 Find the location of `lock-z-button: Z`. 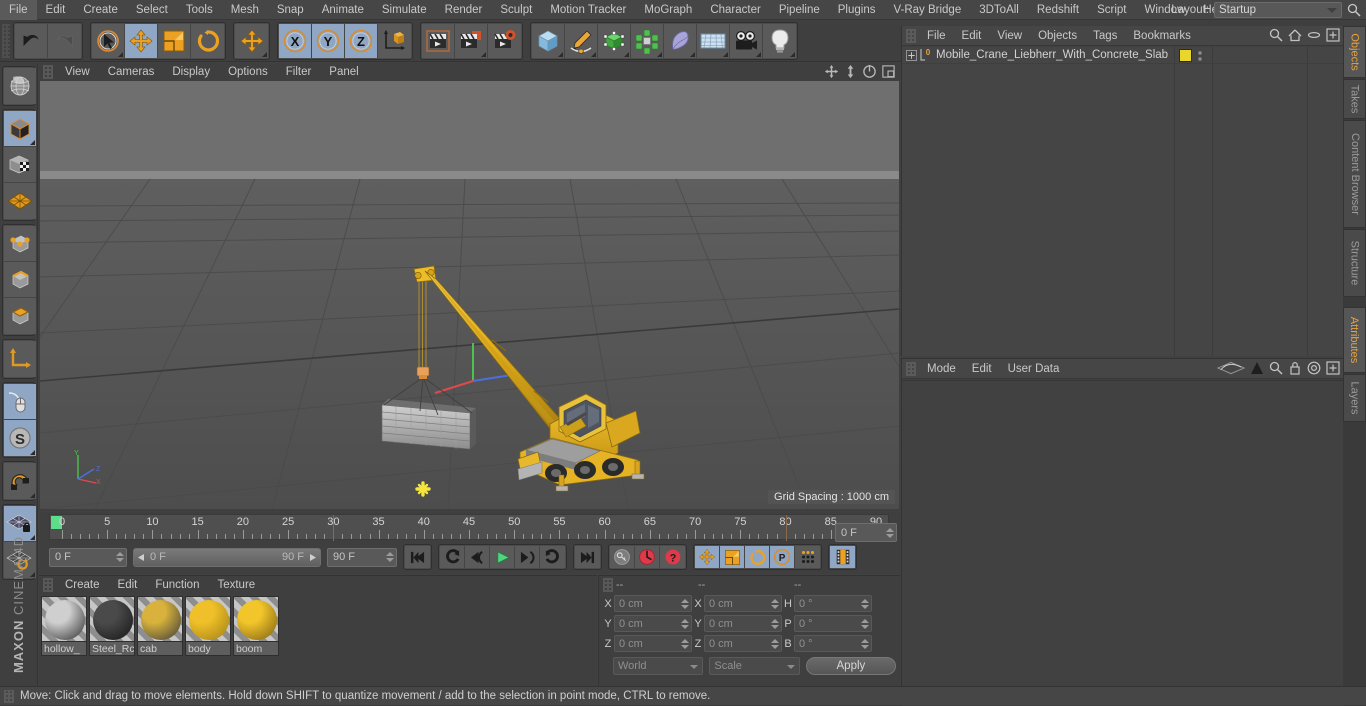

lock-z-button: Z is located at coordinates (361, 40).